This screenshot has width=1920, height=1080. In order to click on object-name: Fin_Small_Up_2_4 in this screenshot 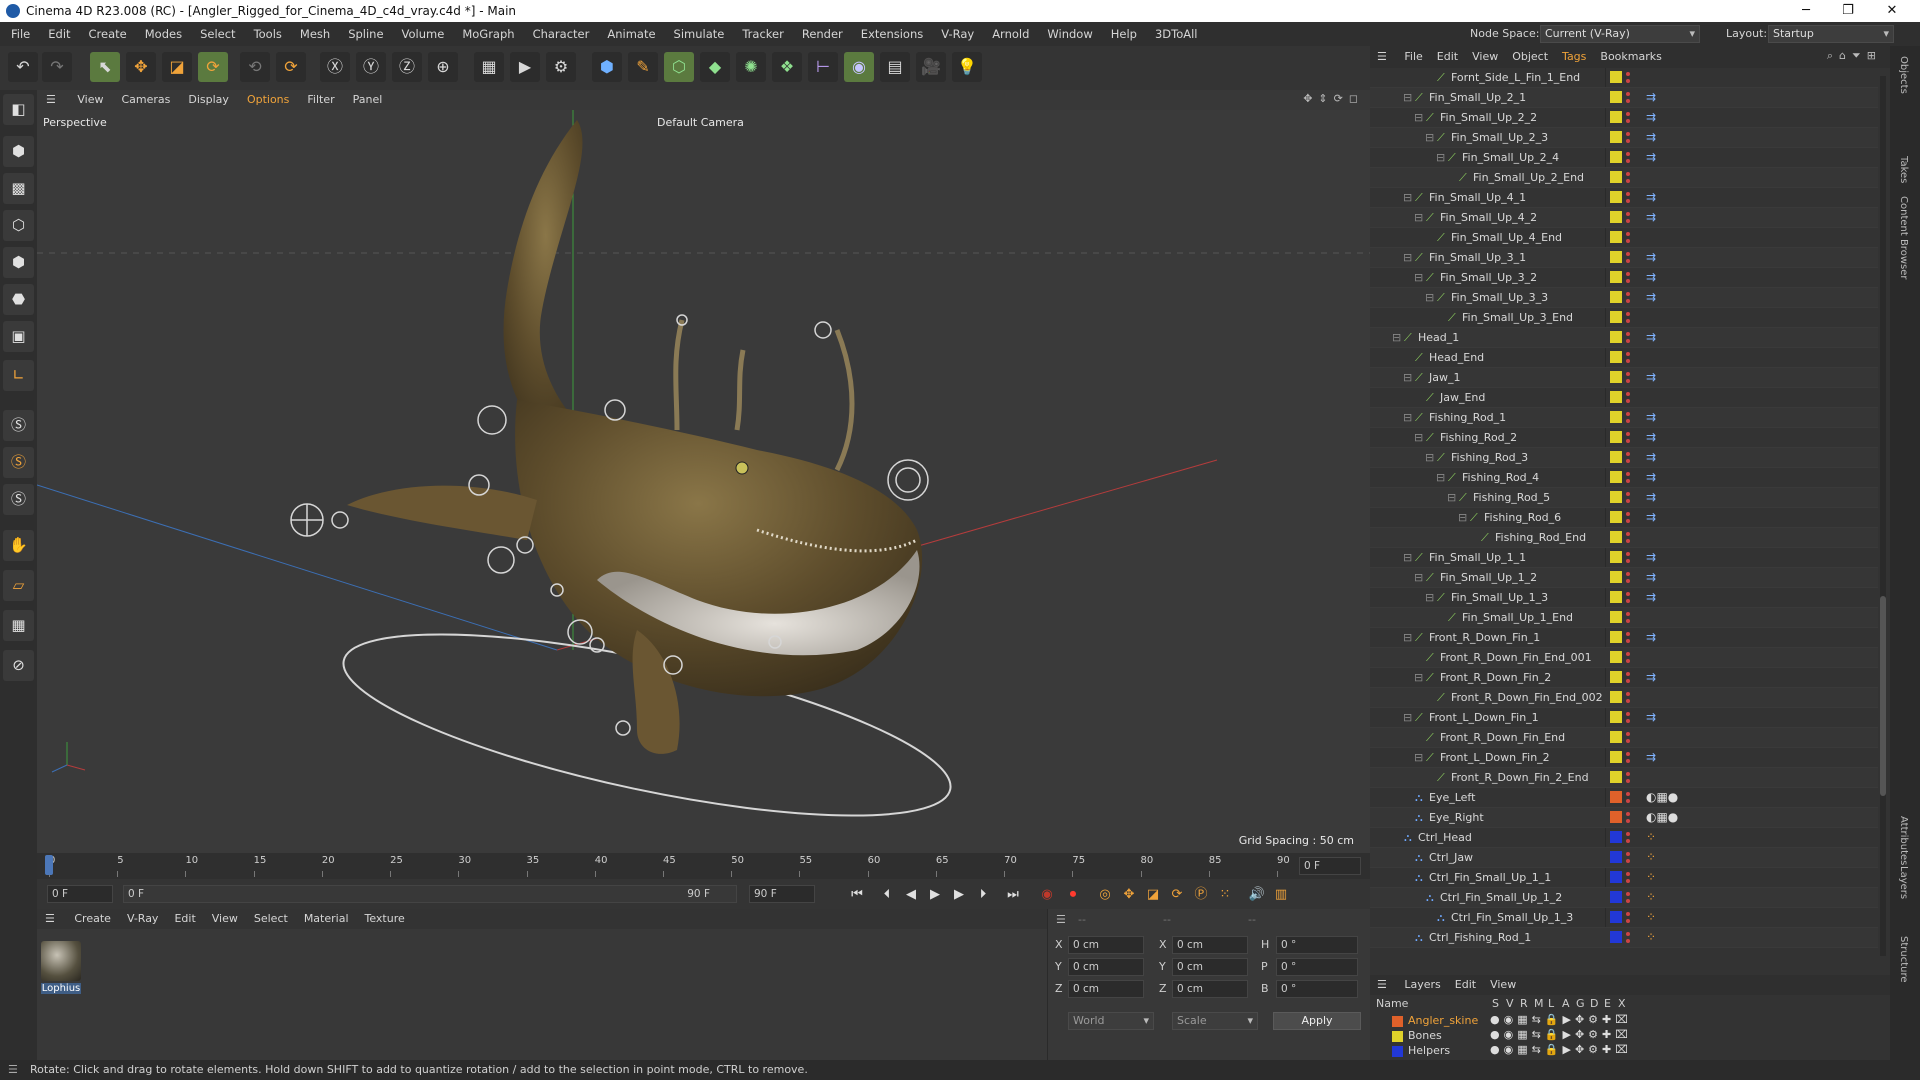, I will do `click(1510, 157)`.